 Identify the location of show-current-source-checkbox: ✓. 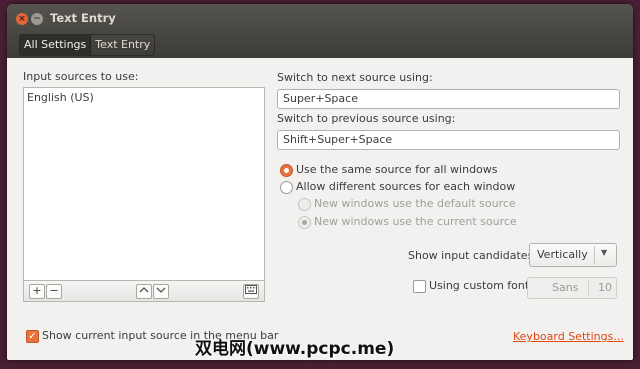
(32, 336).